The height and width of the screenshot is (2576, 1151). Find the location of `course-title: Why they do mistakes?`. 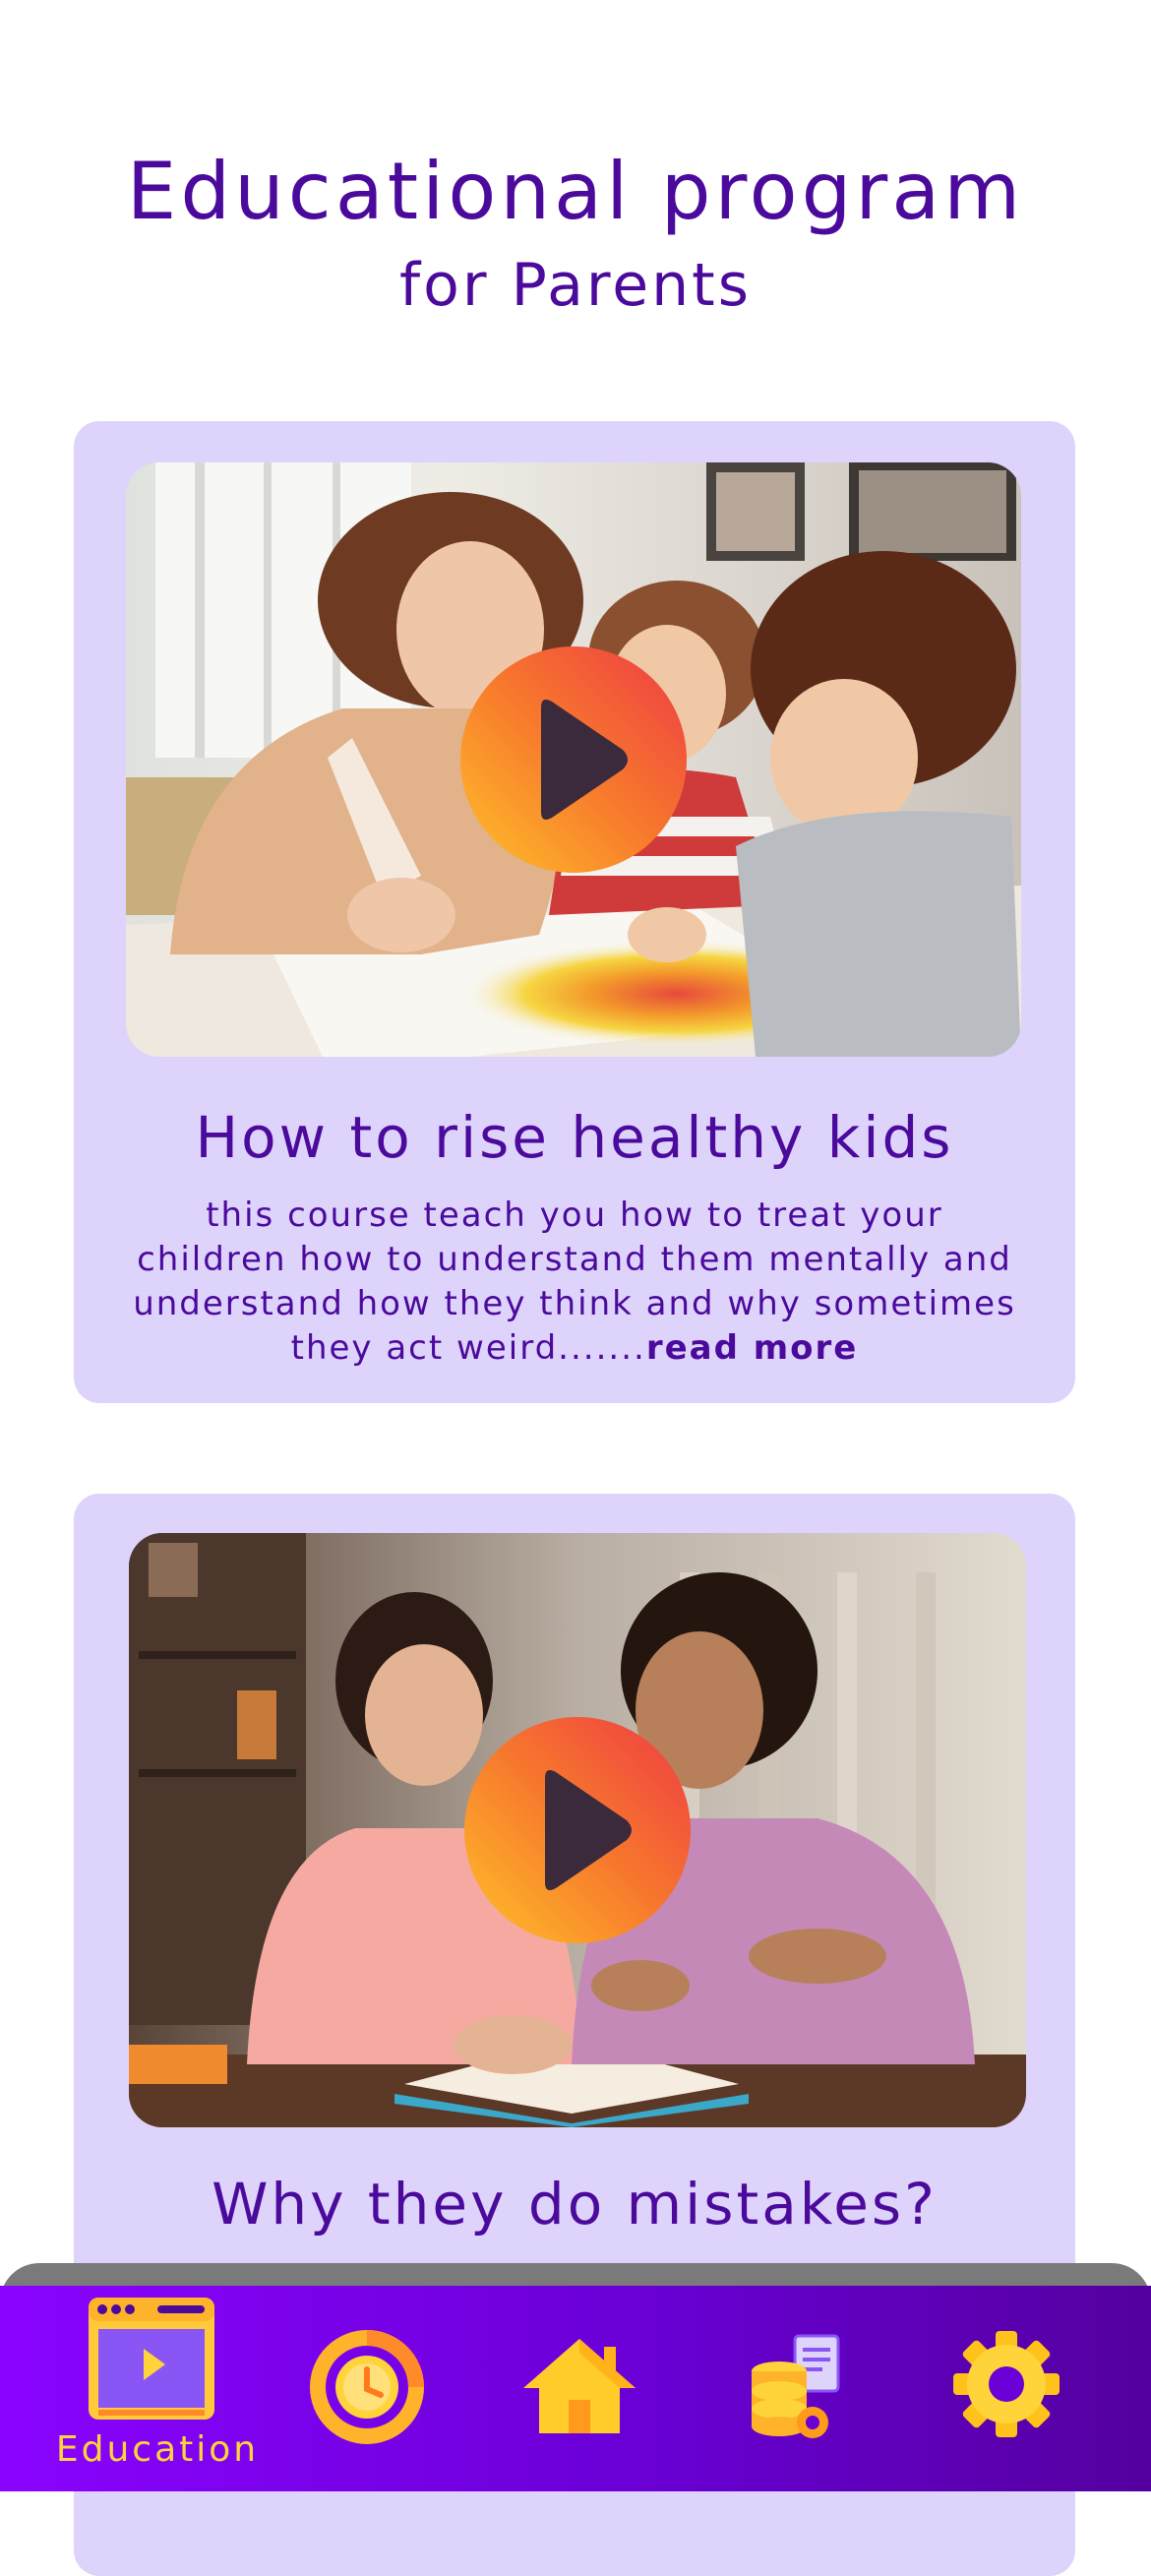

course-title: Why they do mistakes? is located at coordinates (575, 2204).